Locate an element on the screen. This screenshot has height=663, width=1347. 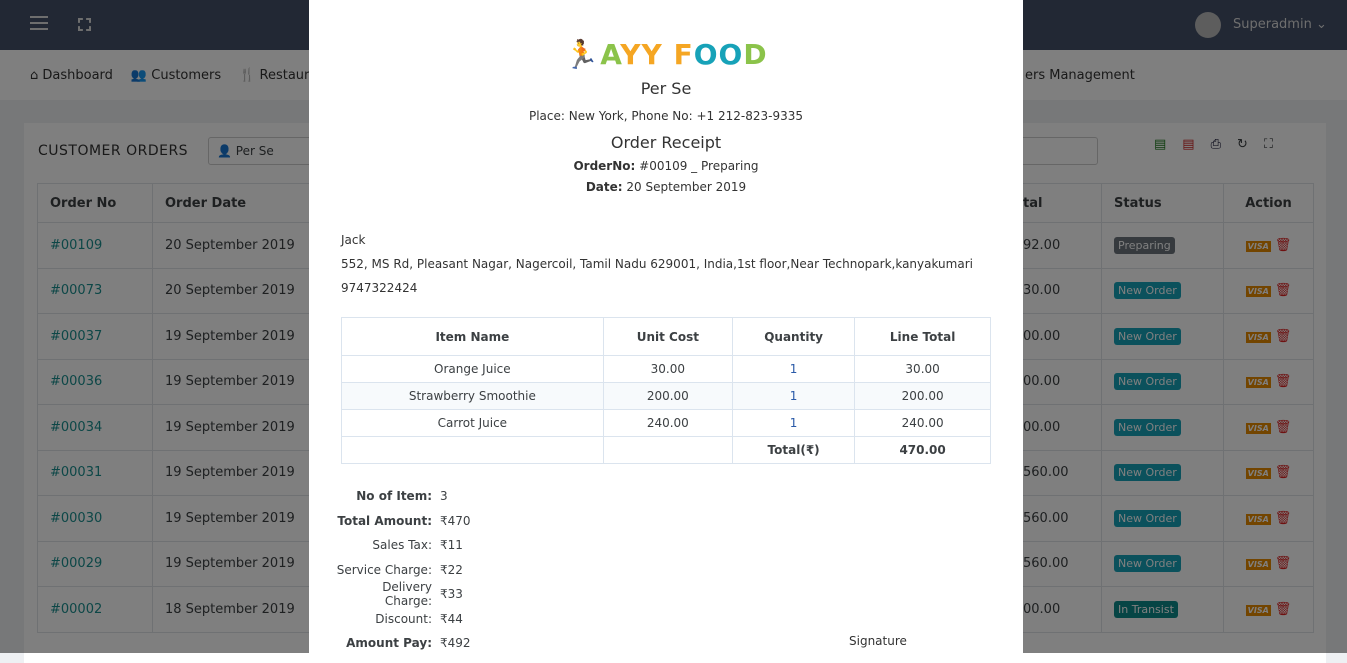
summary-row: Total Amount: ₹470 is located at coordinates (402, 521).